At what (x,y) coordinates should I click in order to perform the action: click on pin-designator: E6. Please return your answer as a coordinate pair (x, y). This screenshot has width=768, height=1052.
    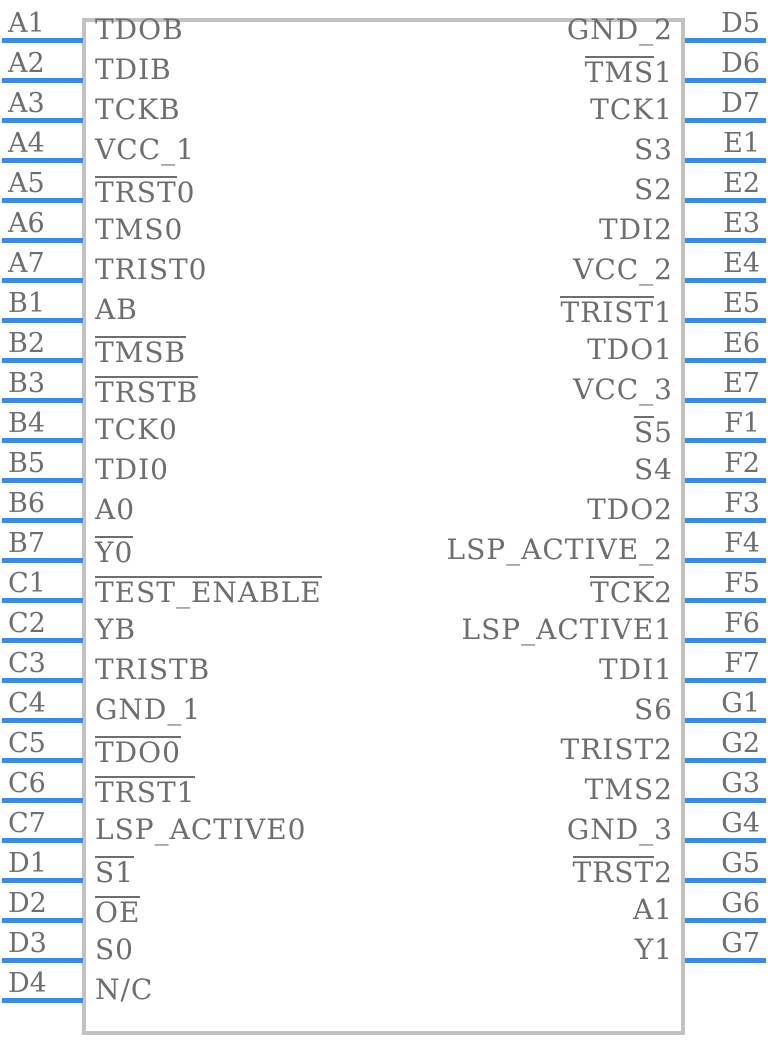
    Looking at the image, I should click on (741, 343).